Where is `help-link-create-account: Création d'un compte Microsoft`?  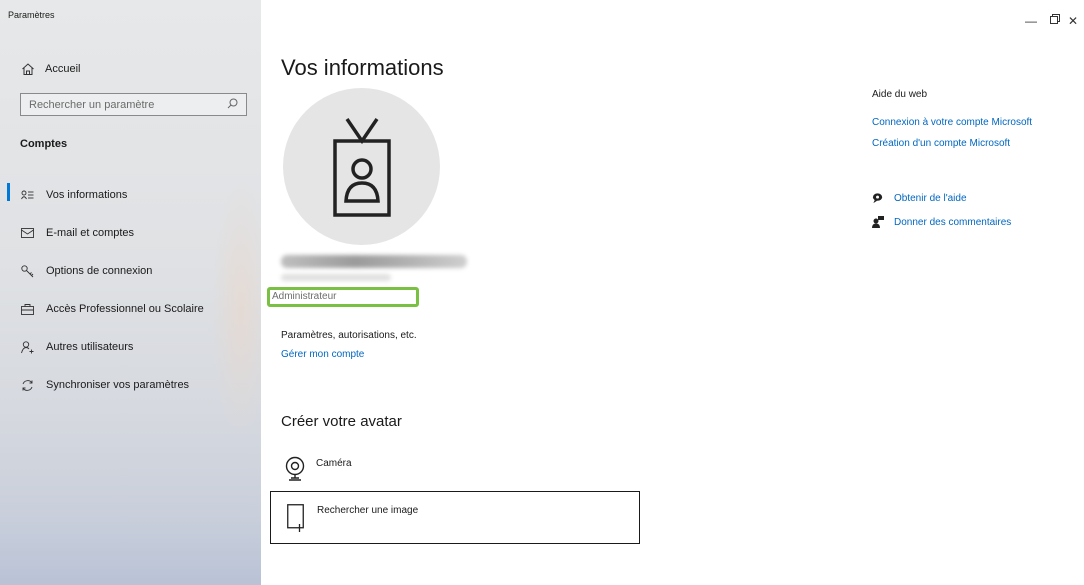
help-link-create-account: Création d'un compte Microsoft is located at coordinates (941, 143).